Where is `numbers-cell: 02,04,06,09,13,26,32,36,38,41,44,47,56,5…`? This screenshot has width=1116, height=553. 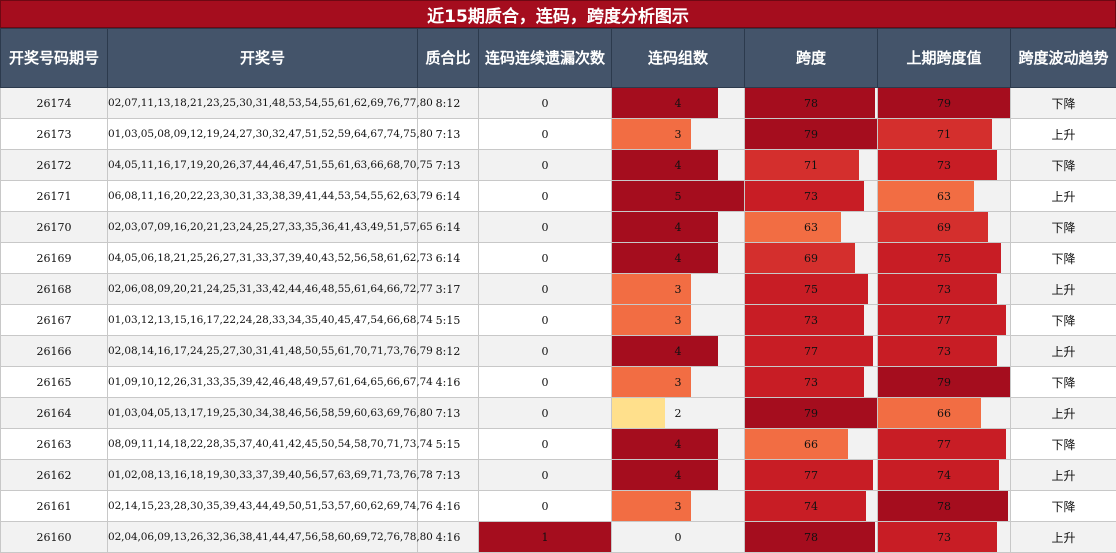
numbers-cell: 02,04,06,09,13,26,32,36,38,41,44,47,56,5… is located at coordinates (263, 537).